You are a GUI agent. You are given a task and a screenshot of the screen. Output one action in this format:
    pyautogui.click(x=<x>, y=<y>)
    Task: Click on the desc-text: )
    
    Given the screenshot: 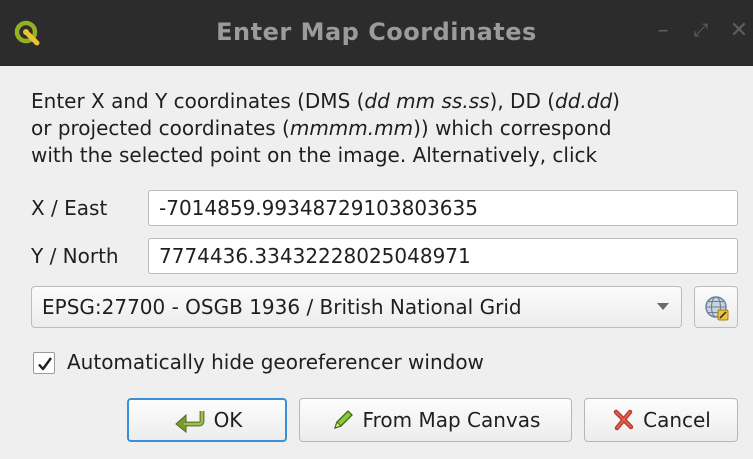 What is the action you would take?
    pyautogui.click(x=616, y=101)
    